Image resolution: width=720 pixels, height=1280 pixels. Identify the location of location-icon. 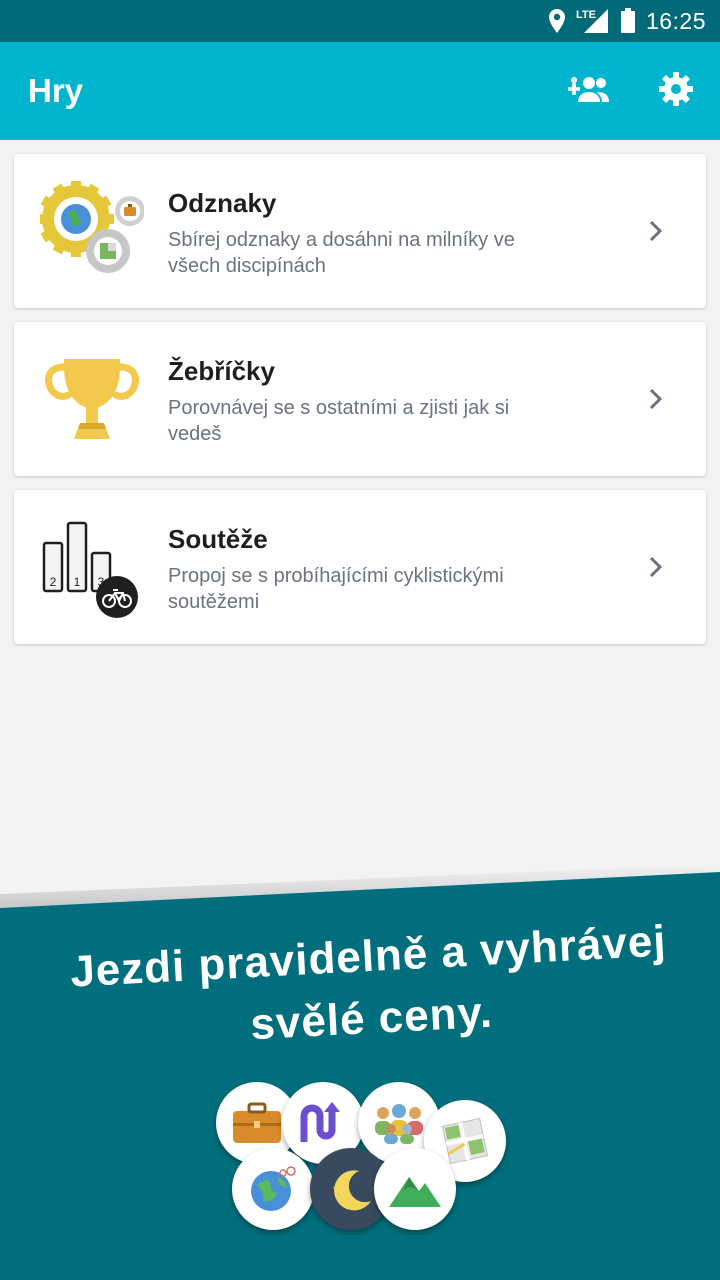
(557, 21).